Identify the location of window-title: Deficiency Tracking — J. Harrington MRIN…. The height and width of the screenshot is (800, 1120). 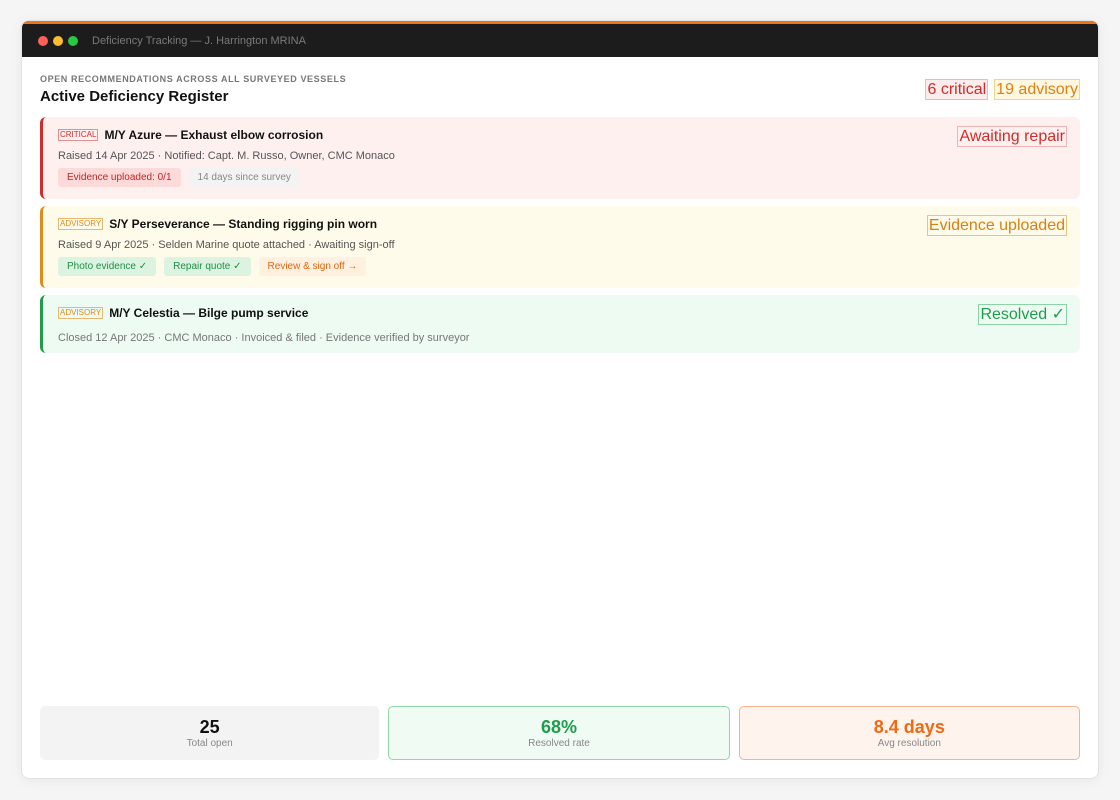
(199, 40).